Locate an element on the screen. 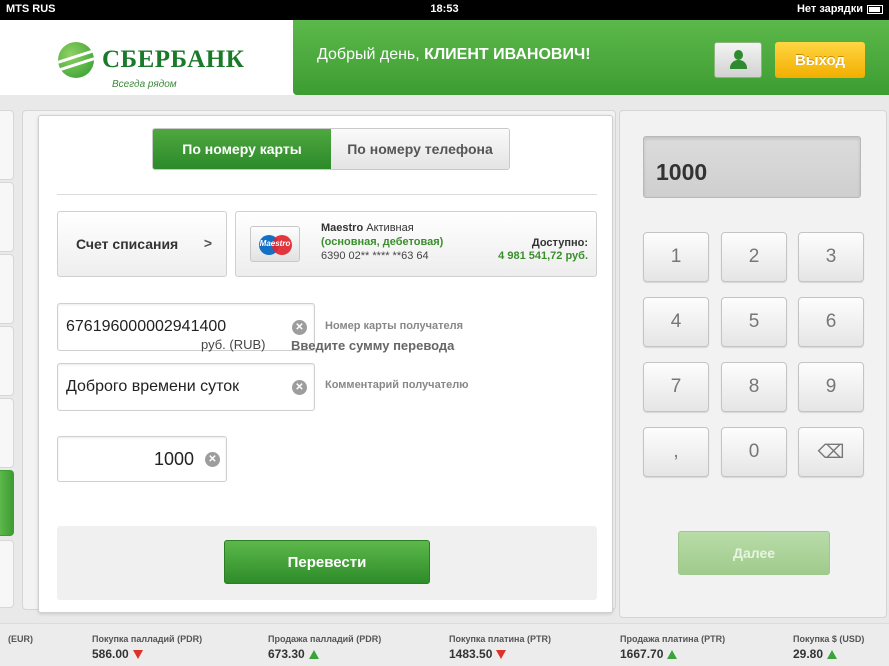 This screenshot has width=889, height=666. header-bar: Добрый день, КЛИЕНТ ИВАНОВИЧ! Выход is located at coordinates (591, 57).